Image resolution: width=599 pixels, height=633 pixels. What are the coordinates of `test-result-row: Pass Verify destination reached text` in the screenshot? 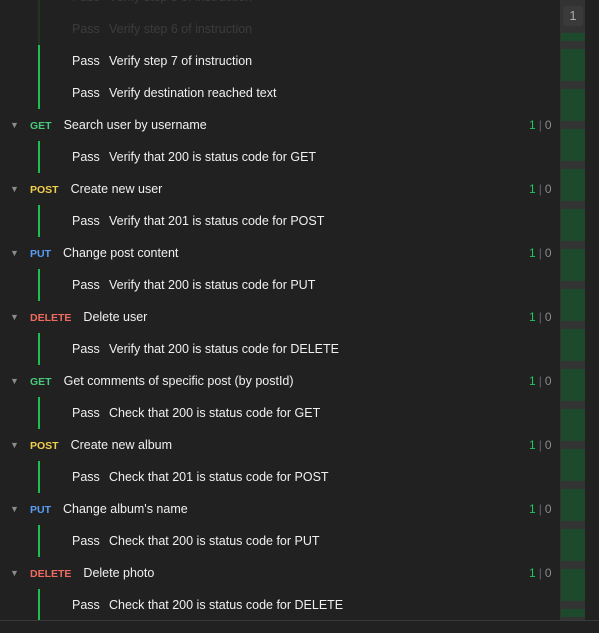 It's located at (280, 93).